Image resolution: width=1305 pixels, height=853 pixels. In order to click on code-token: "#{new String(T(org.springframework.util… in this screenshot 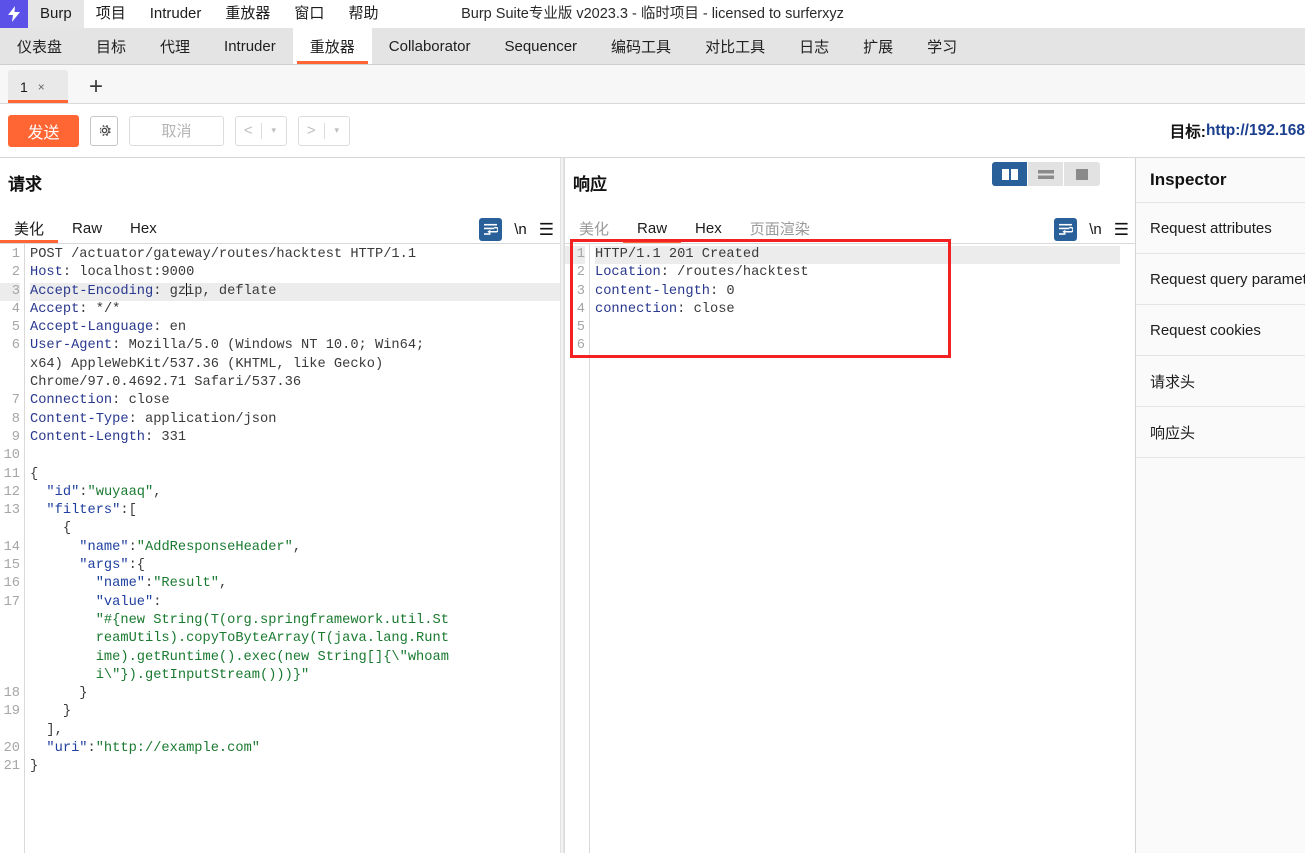, I will do `click(239, 620)`.